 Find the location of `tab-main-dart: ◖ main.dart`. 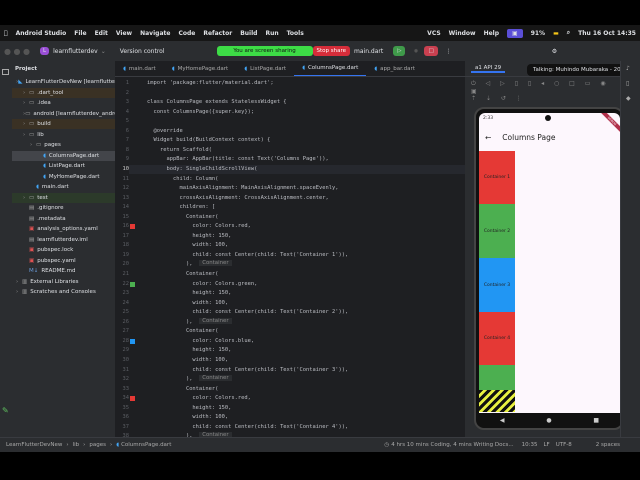

tab-main-dart: ◖ main.dart is located at coordinates (139, 68).